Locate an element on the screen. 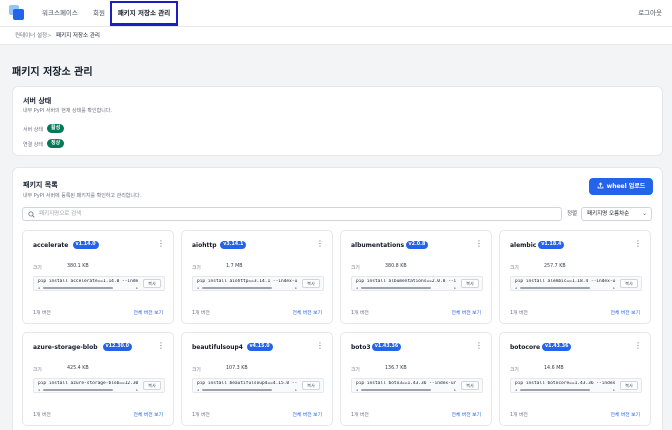 The width and height of the screenshot is (672, 430). package-size-value: 1.7 MB is located at coordinates (234, 266).